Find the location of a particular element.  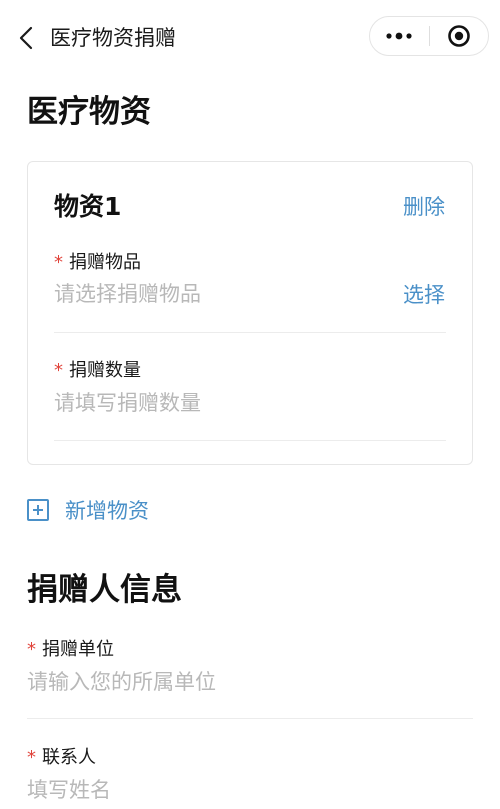

chevron-left-icon is located at coordinates (26, 38).